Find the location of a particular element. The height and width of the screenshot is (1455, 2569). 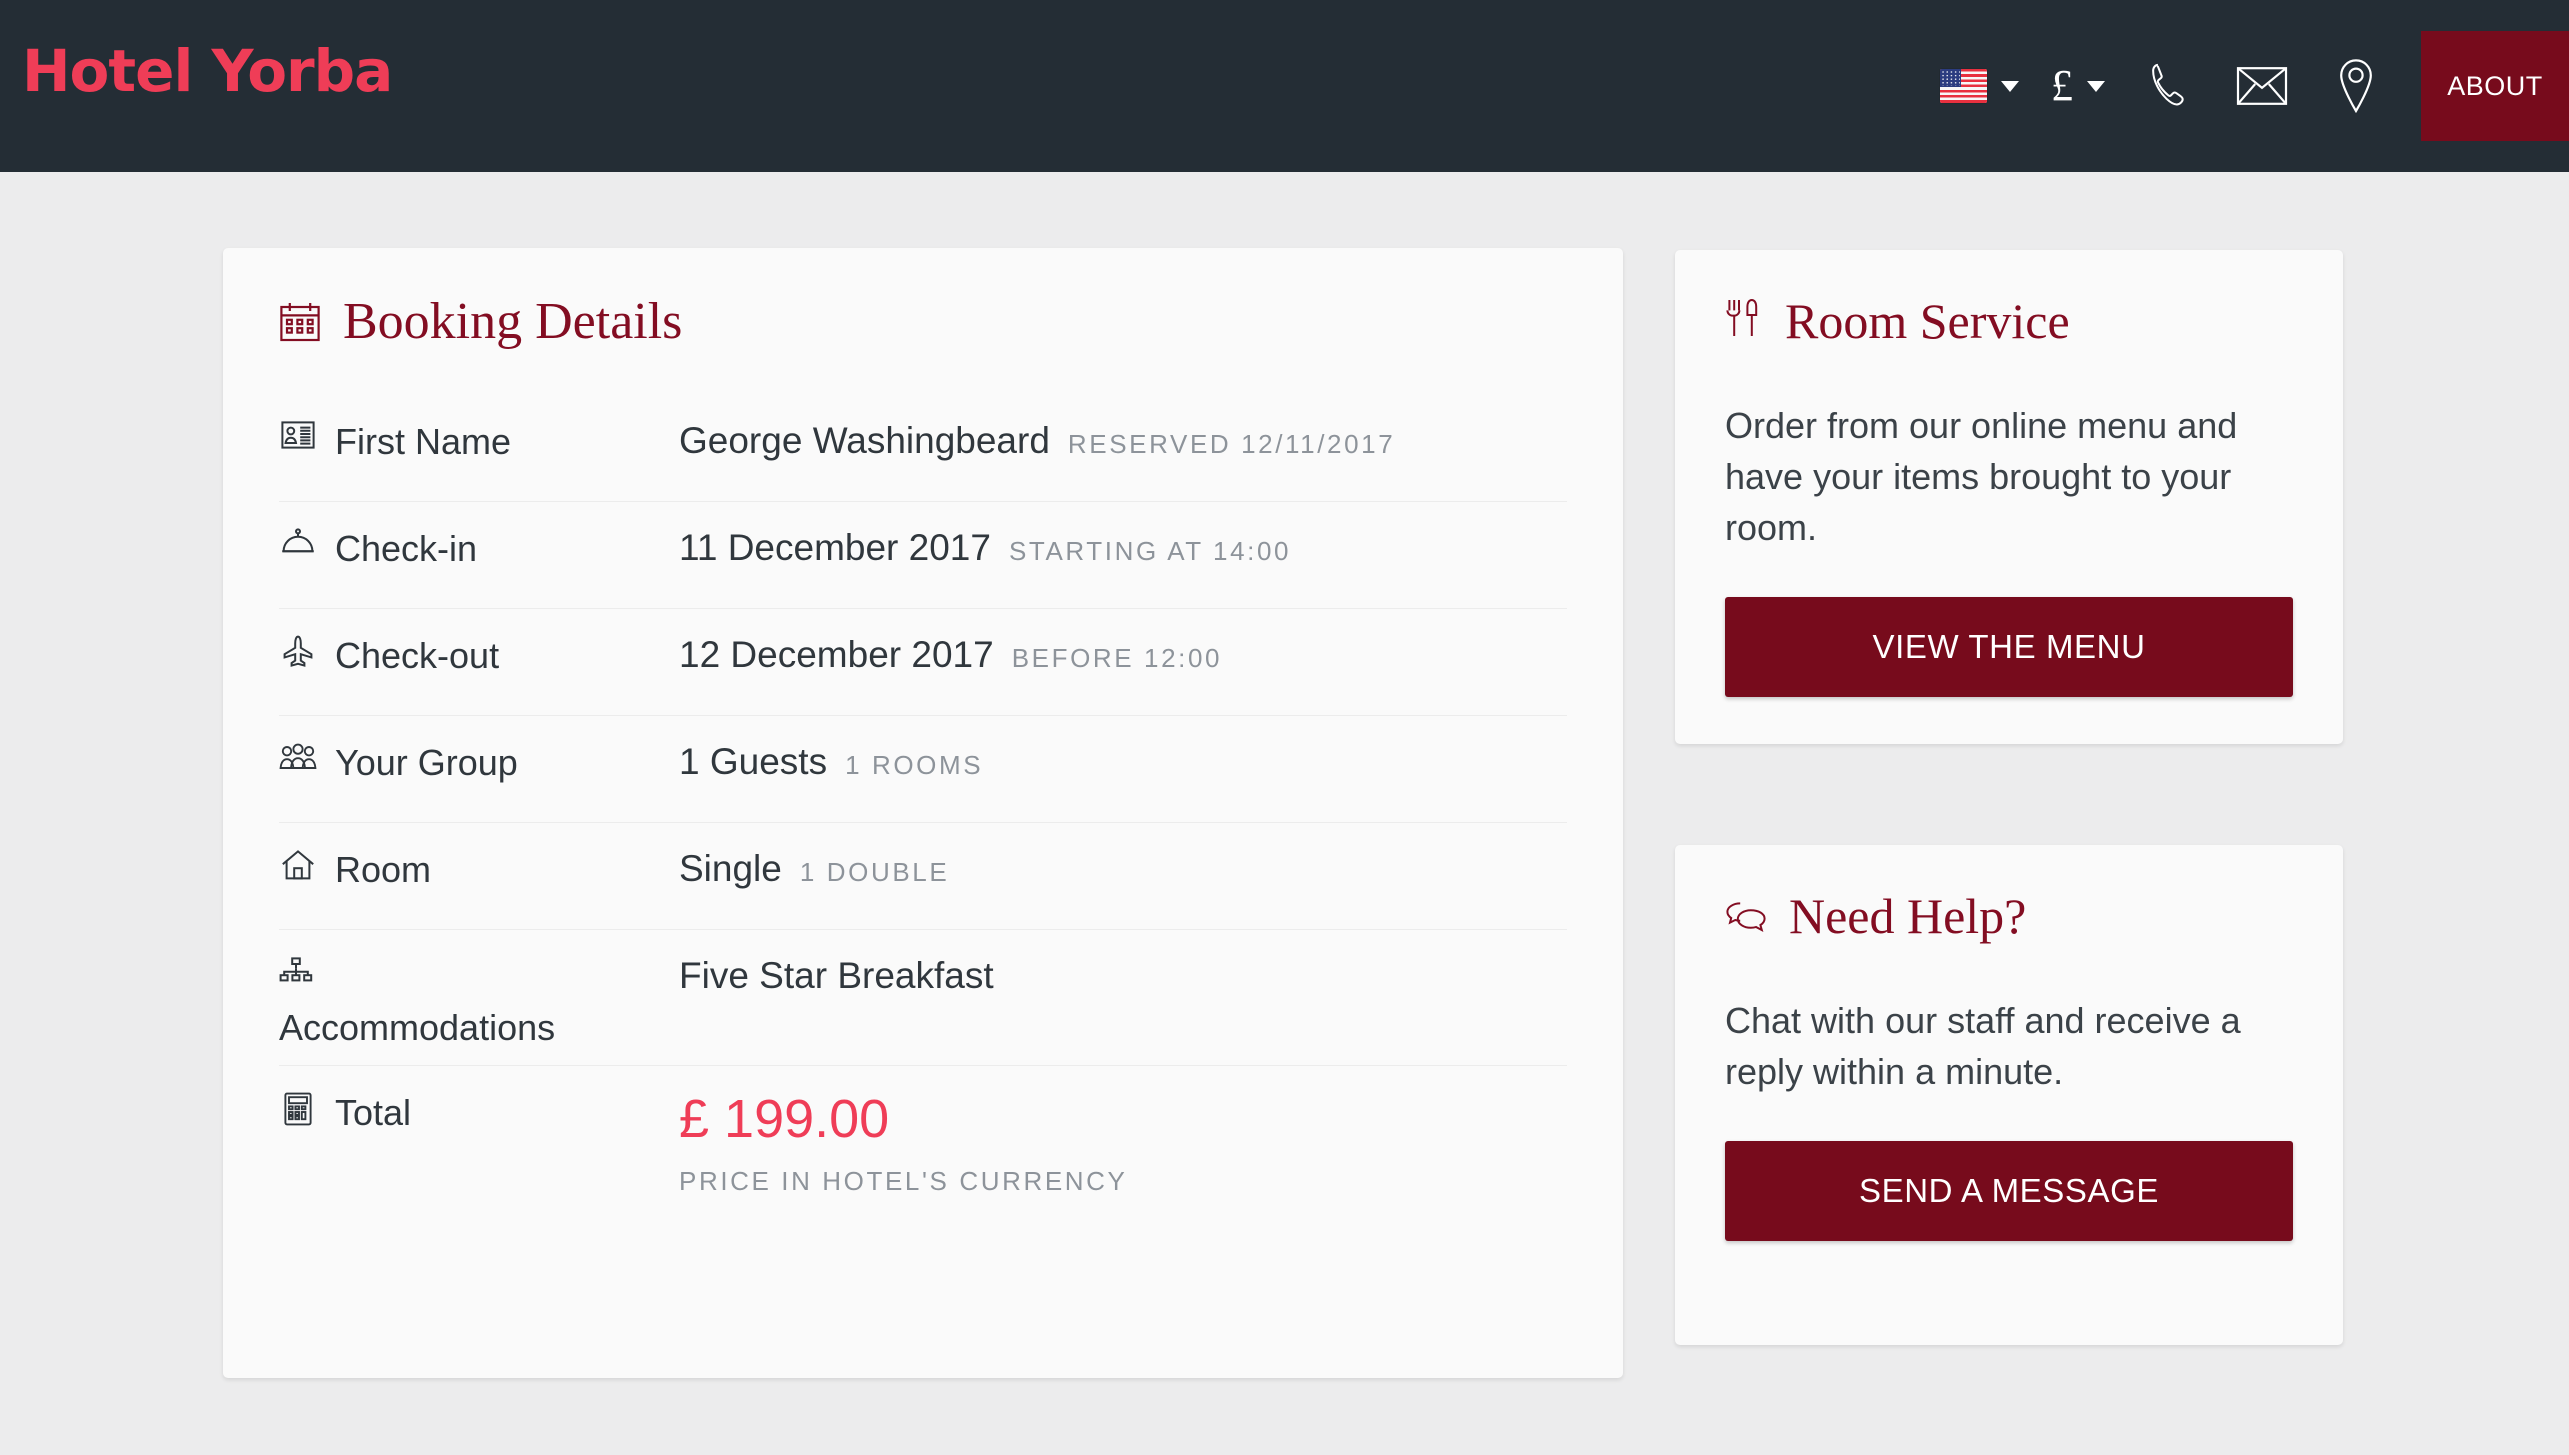

table-row: Your Group 1 Guests 1 ROOMS is located at coordinates (923, 769).